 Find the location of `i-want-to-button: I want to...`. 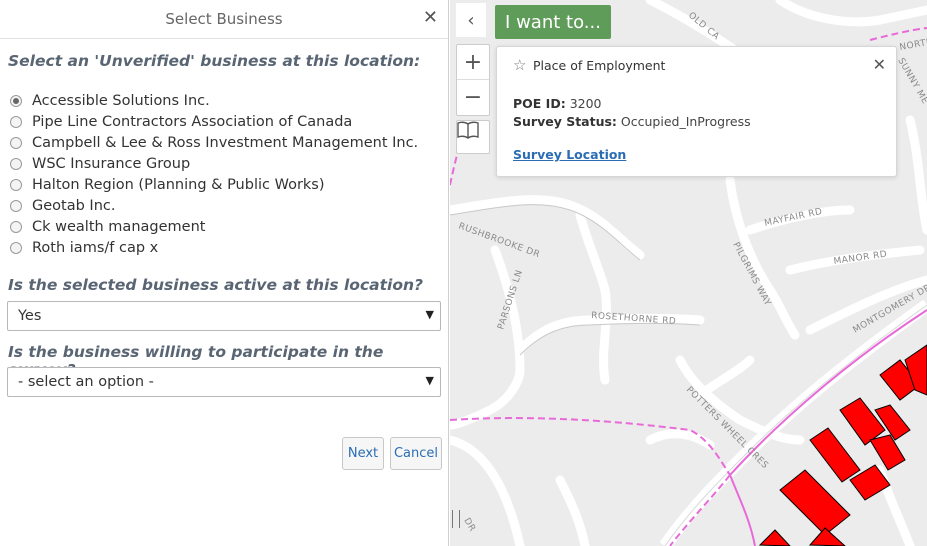

i-want-to-button: I want to... is located at coordinates (553, 22).